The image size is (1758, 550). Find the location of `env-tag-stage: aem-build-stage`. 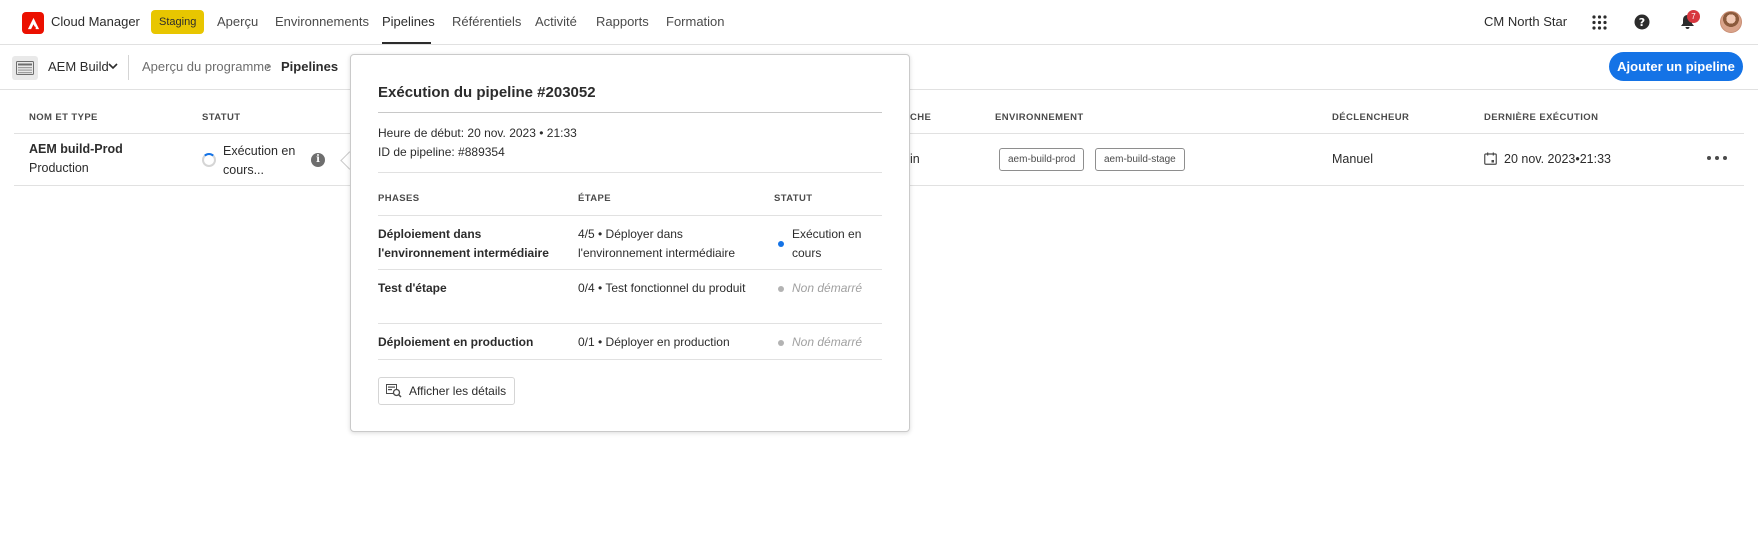

env-tag-stage: aem-build-stage is located at coordinates (1140, 159).